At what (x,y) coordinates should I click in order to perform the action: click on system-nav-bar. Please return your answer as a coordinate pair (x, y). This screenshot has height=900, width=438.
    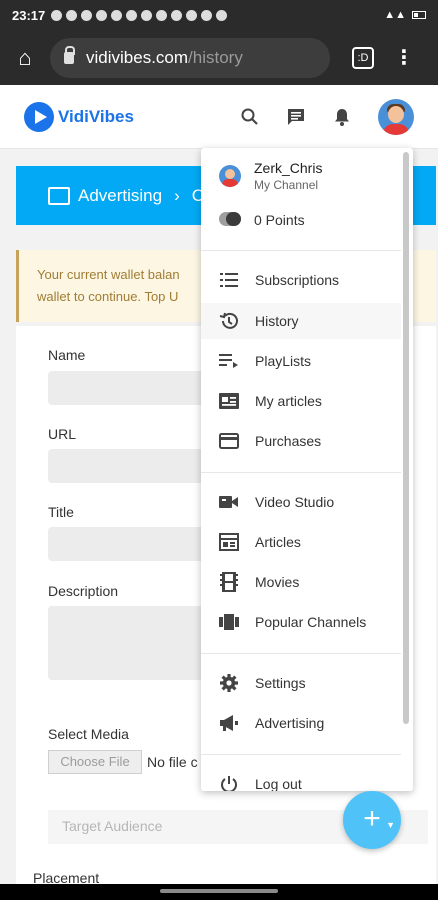
    Looking at the image, I should click on (219, 892).